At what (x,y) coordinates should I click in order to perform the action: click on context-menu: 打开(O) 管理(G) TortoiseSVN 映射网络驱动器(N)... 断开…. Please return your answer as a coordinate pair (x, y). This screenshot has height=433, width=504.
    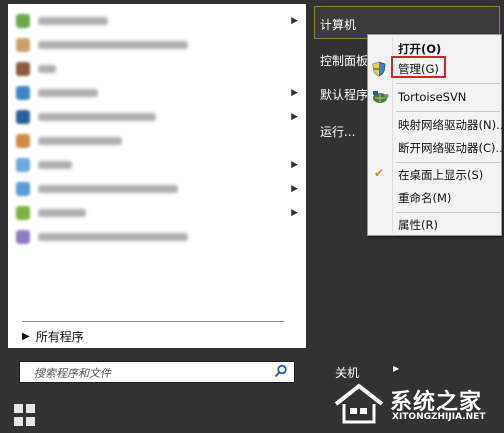
    Looking at the image, I should click on (435, 135).